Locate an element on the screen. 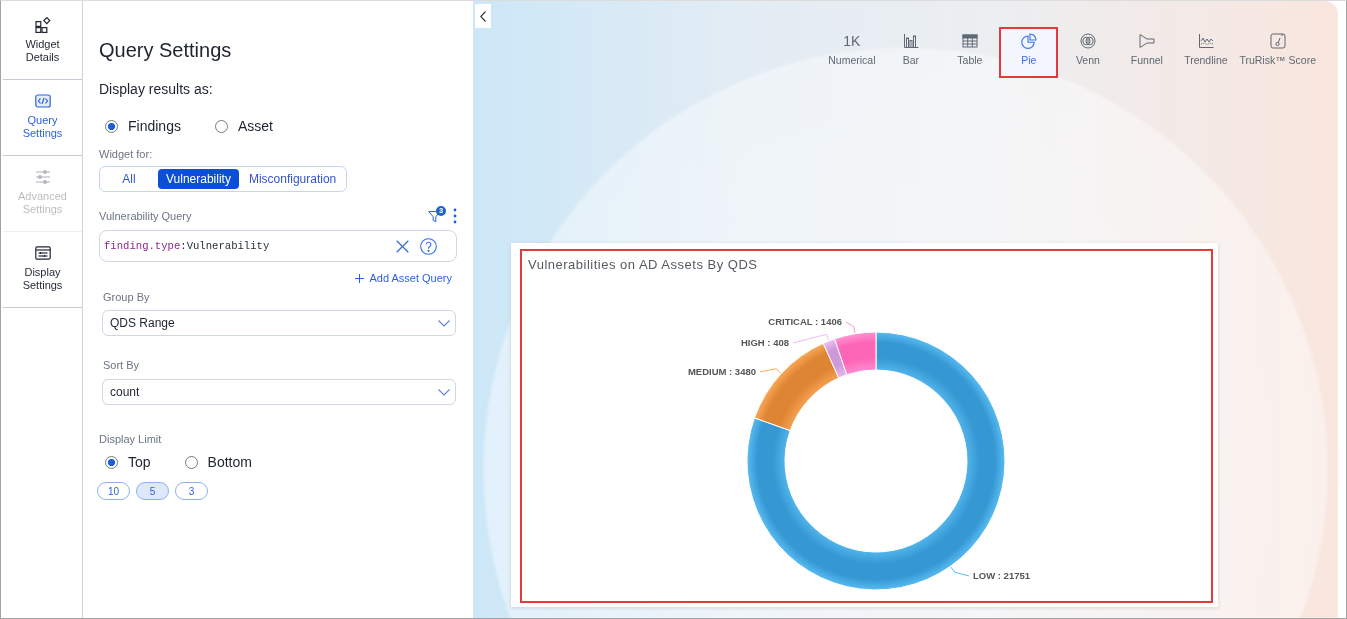 Image resolution: width=1347 pixels, height=619 pixels. funnel-icon is located at coordinates (1146, 41).